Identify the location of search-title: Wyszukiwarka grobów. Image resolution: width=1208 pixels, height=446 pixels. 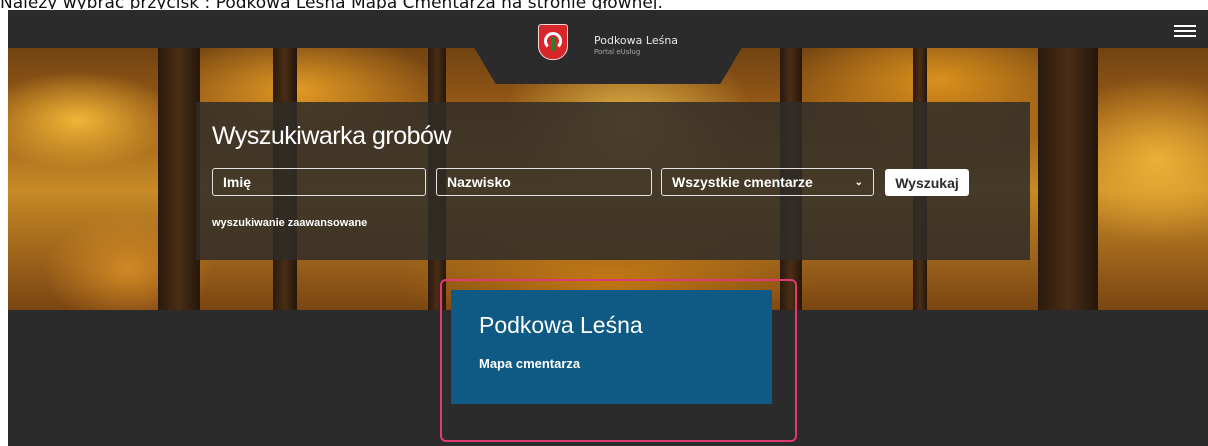
(331, 136).